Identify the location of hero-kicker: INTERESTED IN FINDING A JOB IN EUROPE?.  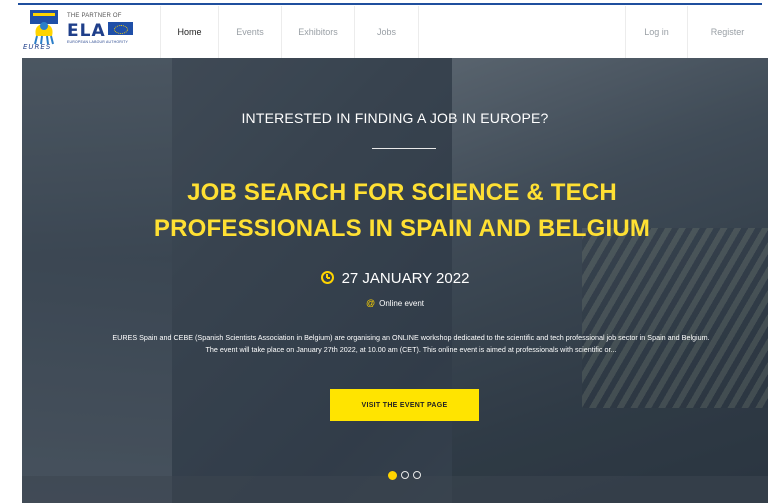
(395, 118).